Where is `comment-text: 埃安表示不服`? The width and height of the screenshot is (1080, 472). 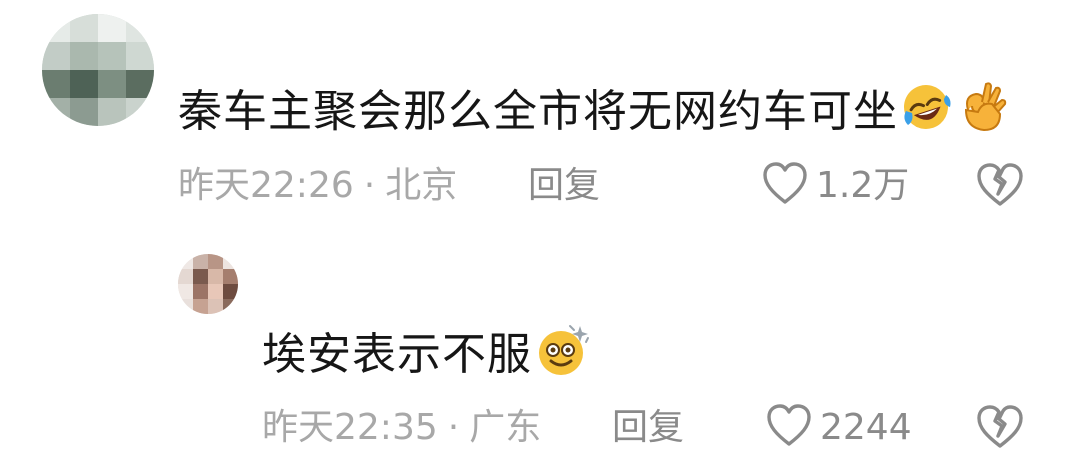 comment-text: 埃安表示不服 is located at coordinates (426, 357).